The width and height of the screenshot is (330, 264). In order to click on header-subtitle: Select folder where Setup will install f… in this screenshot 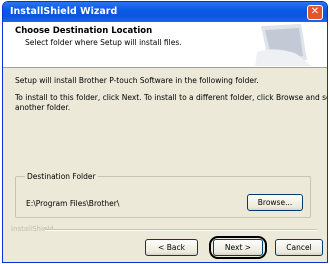, I will do `click(103, 42)`.